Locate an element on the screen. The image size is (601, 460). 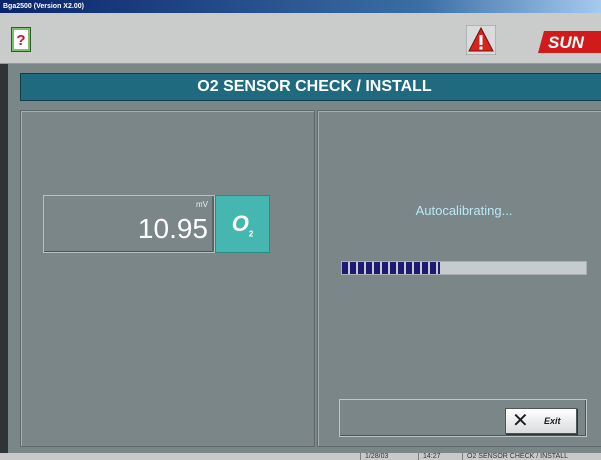
calibration-progress-bar is located at coordinates (464, 268).